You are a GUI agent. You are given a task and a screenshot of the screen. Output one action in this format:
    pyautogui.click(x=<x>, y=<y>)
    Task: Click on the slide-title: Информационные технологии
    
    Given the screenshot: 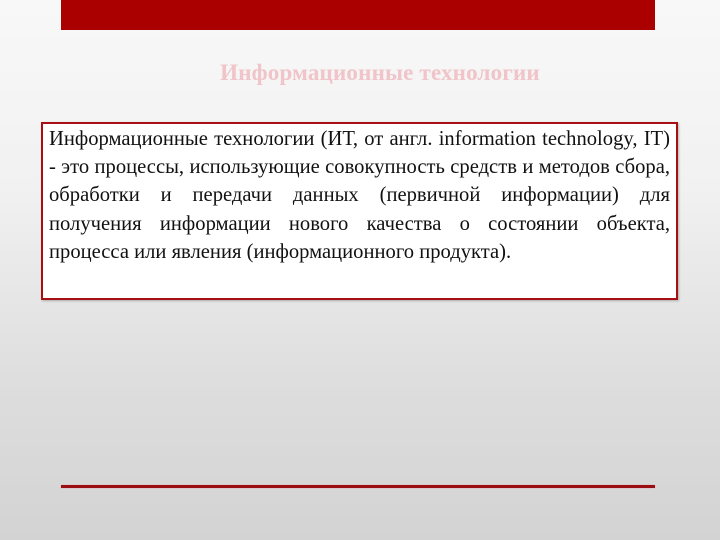 What is the action you would take?
    pyautogui.click(x=380, y=72)
    